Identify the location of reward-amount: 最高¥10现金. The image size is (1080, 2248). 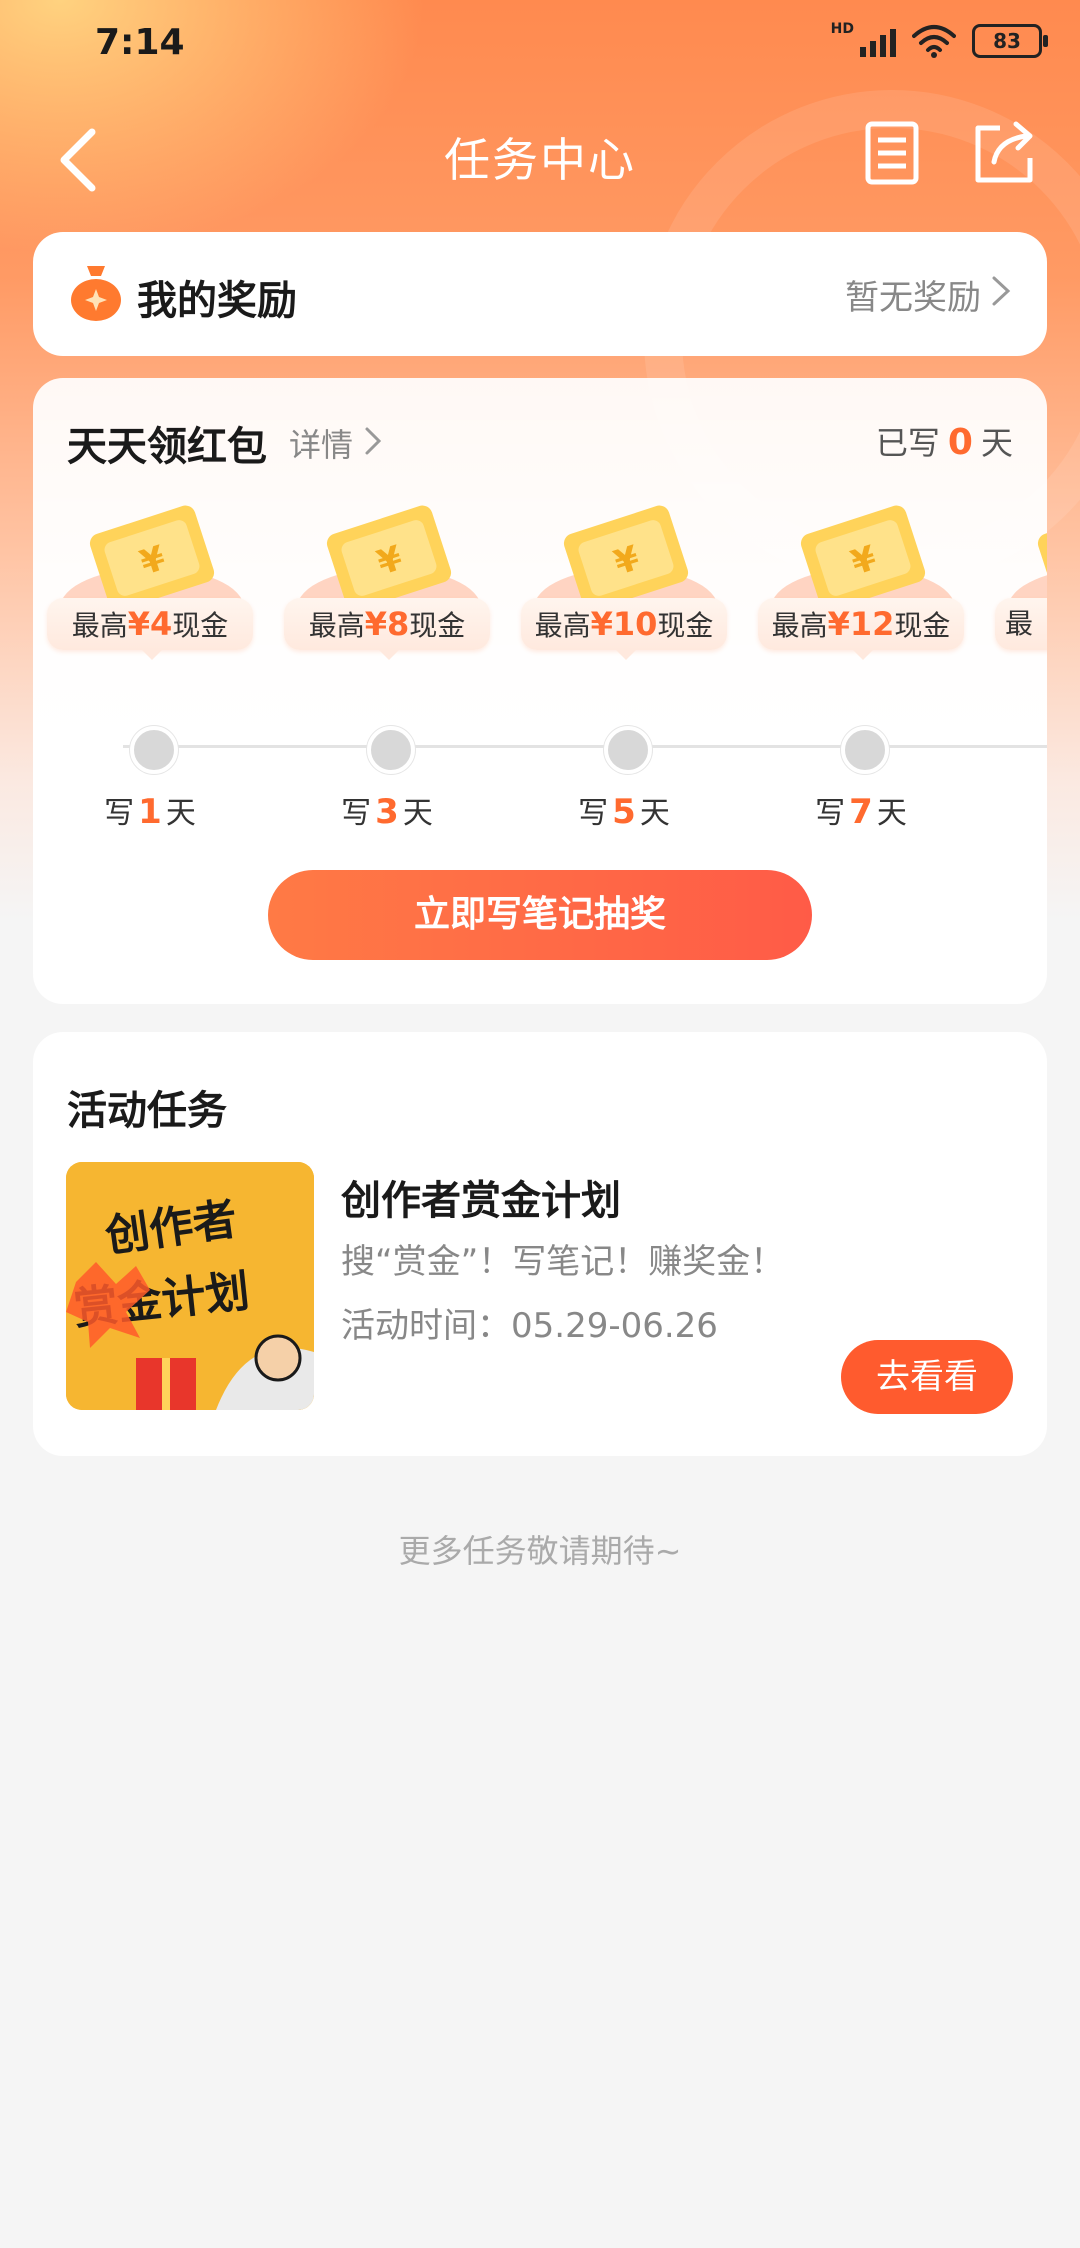
(624, 629).